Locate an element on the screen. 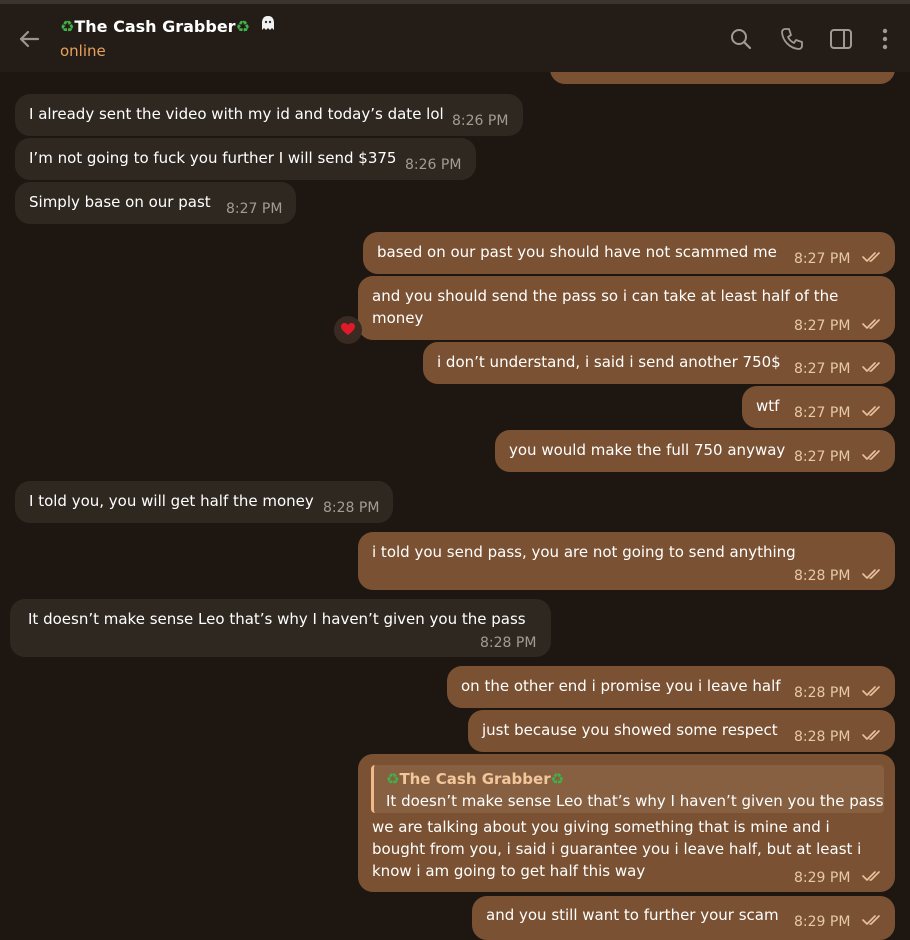 This screenshot has width=910, height=940. message-bubble-incoming: Simply base on our past 8:27 PM is located at coordinates (155, 203).